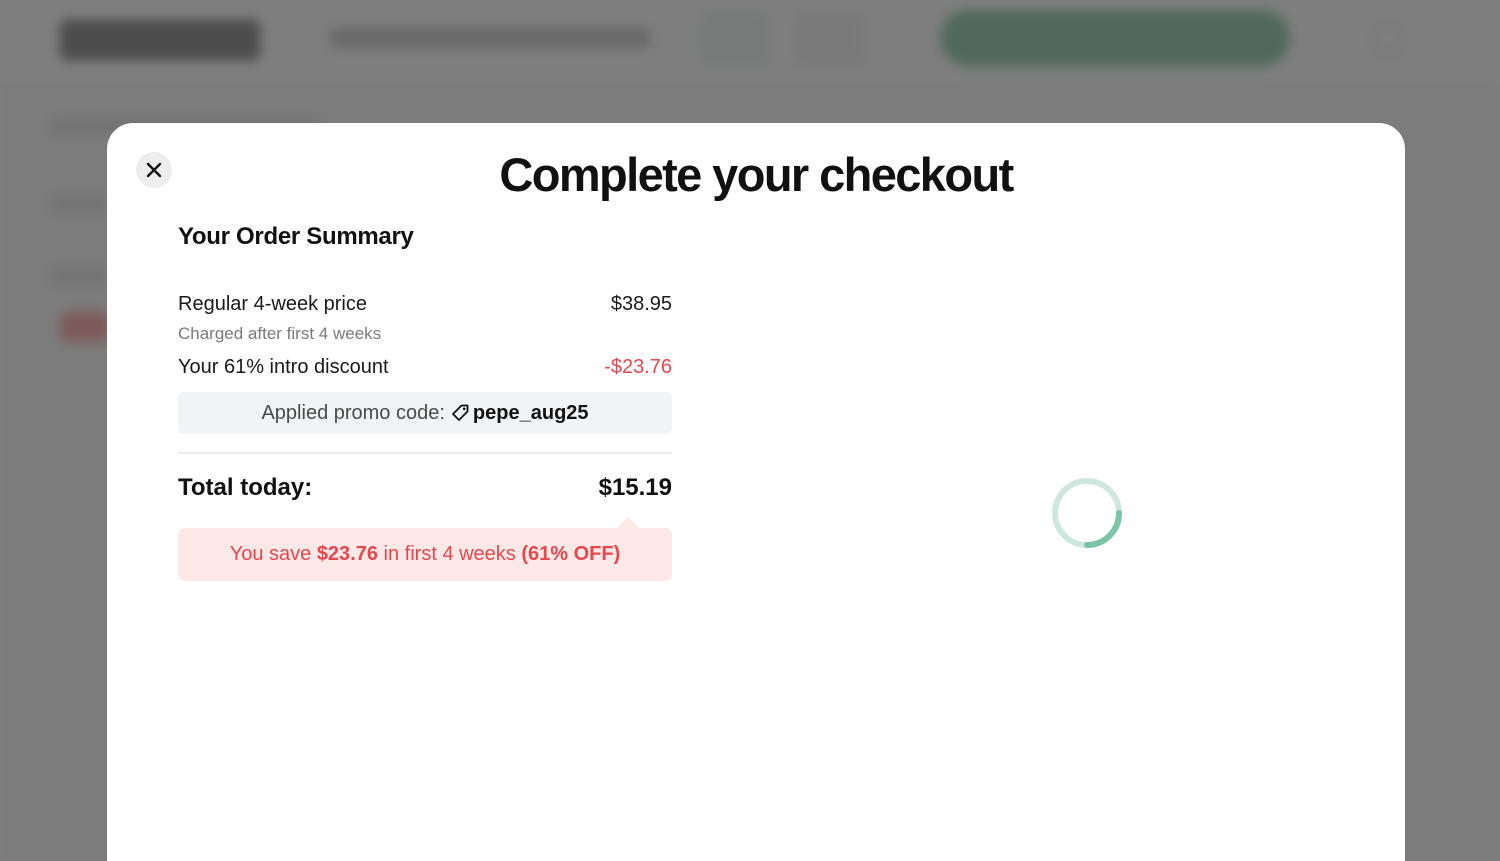 This screenshot has width=1500, height=861. I want to click on savings-amount: $23.76, so click(347, 554).